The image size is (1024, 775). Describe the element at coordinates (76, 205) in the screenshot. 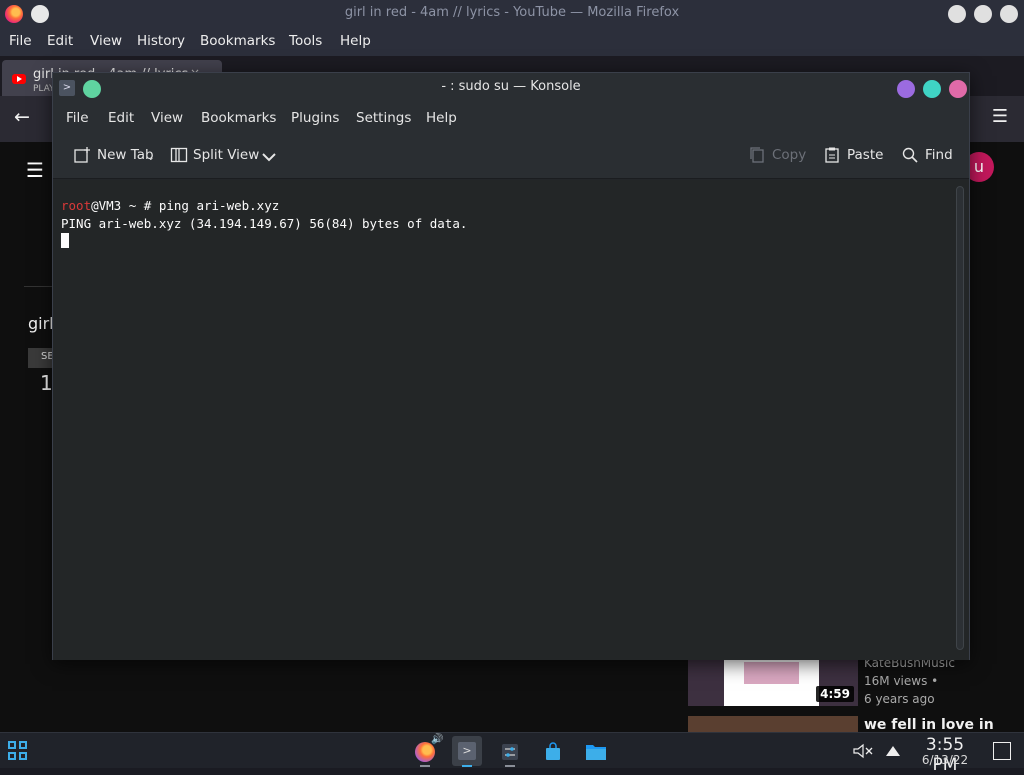

I see `prompt-user: root` at that location.